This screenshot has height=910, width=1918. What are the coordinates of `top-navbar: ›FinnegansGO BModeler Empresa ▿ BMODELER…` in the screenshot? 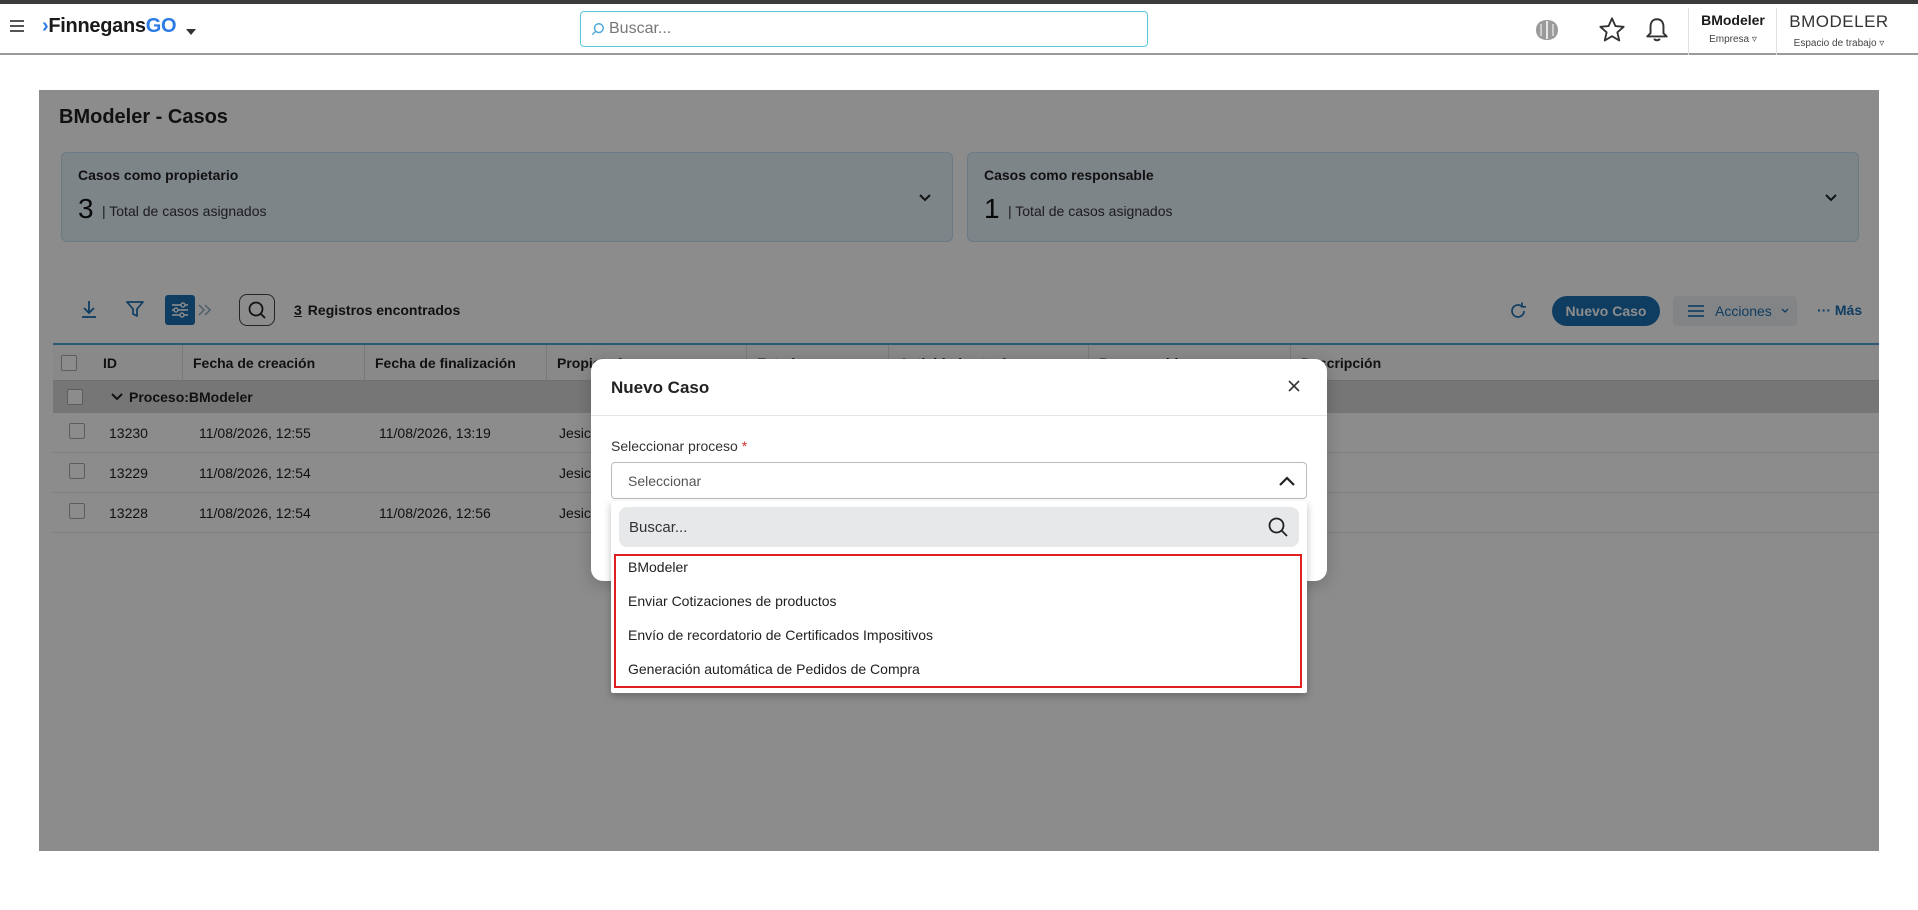 It's located at (959, 29).